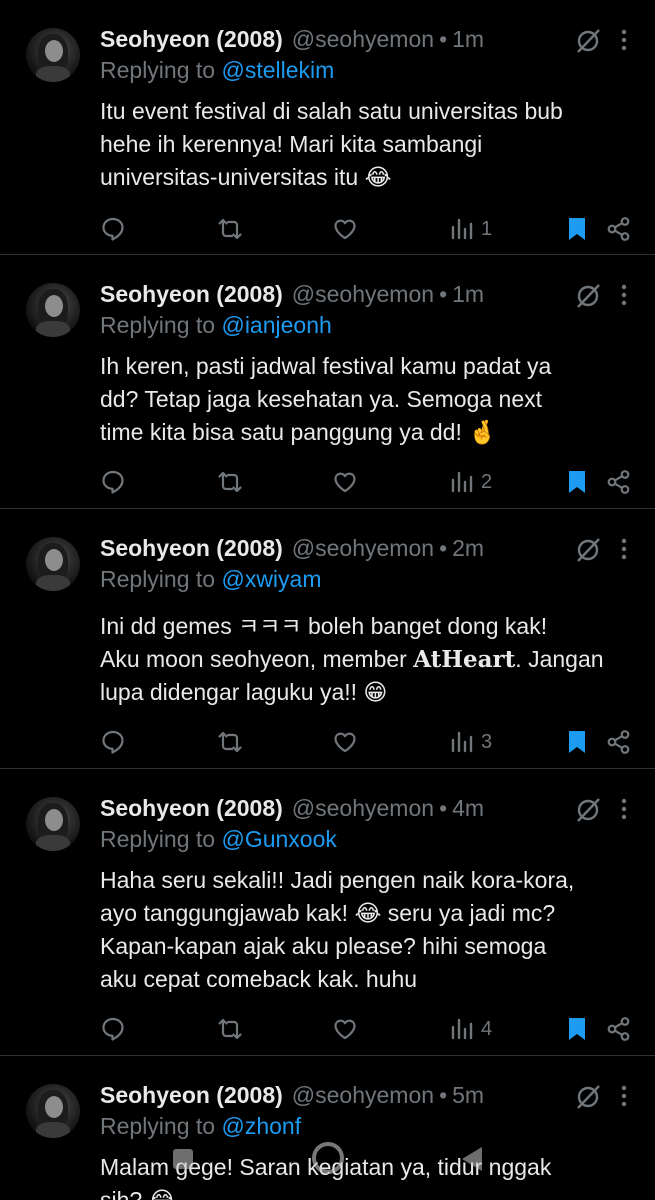 The image size is (655, 1200). I want to click on share-icon, so click(618, 1029).